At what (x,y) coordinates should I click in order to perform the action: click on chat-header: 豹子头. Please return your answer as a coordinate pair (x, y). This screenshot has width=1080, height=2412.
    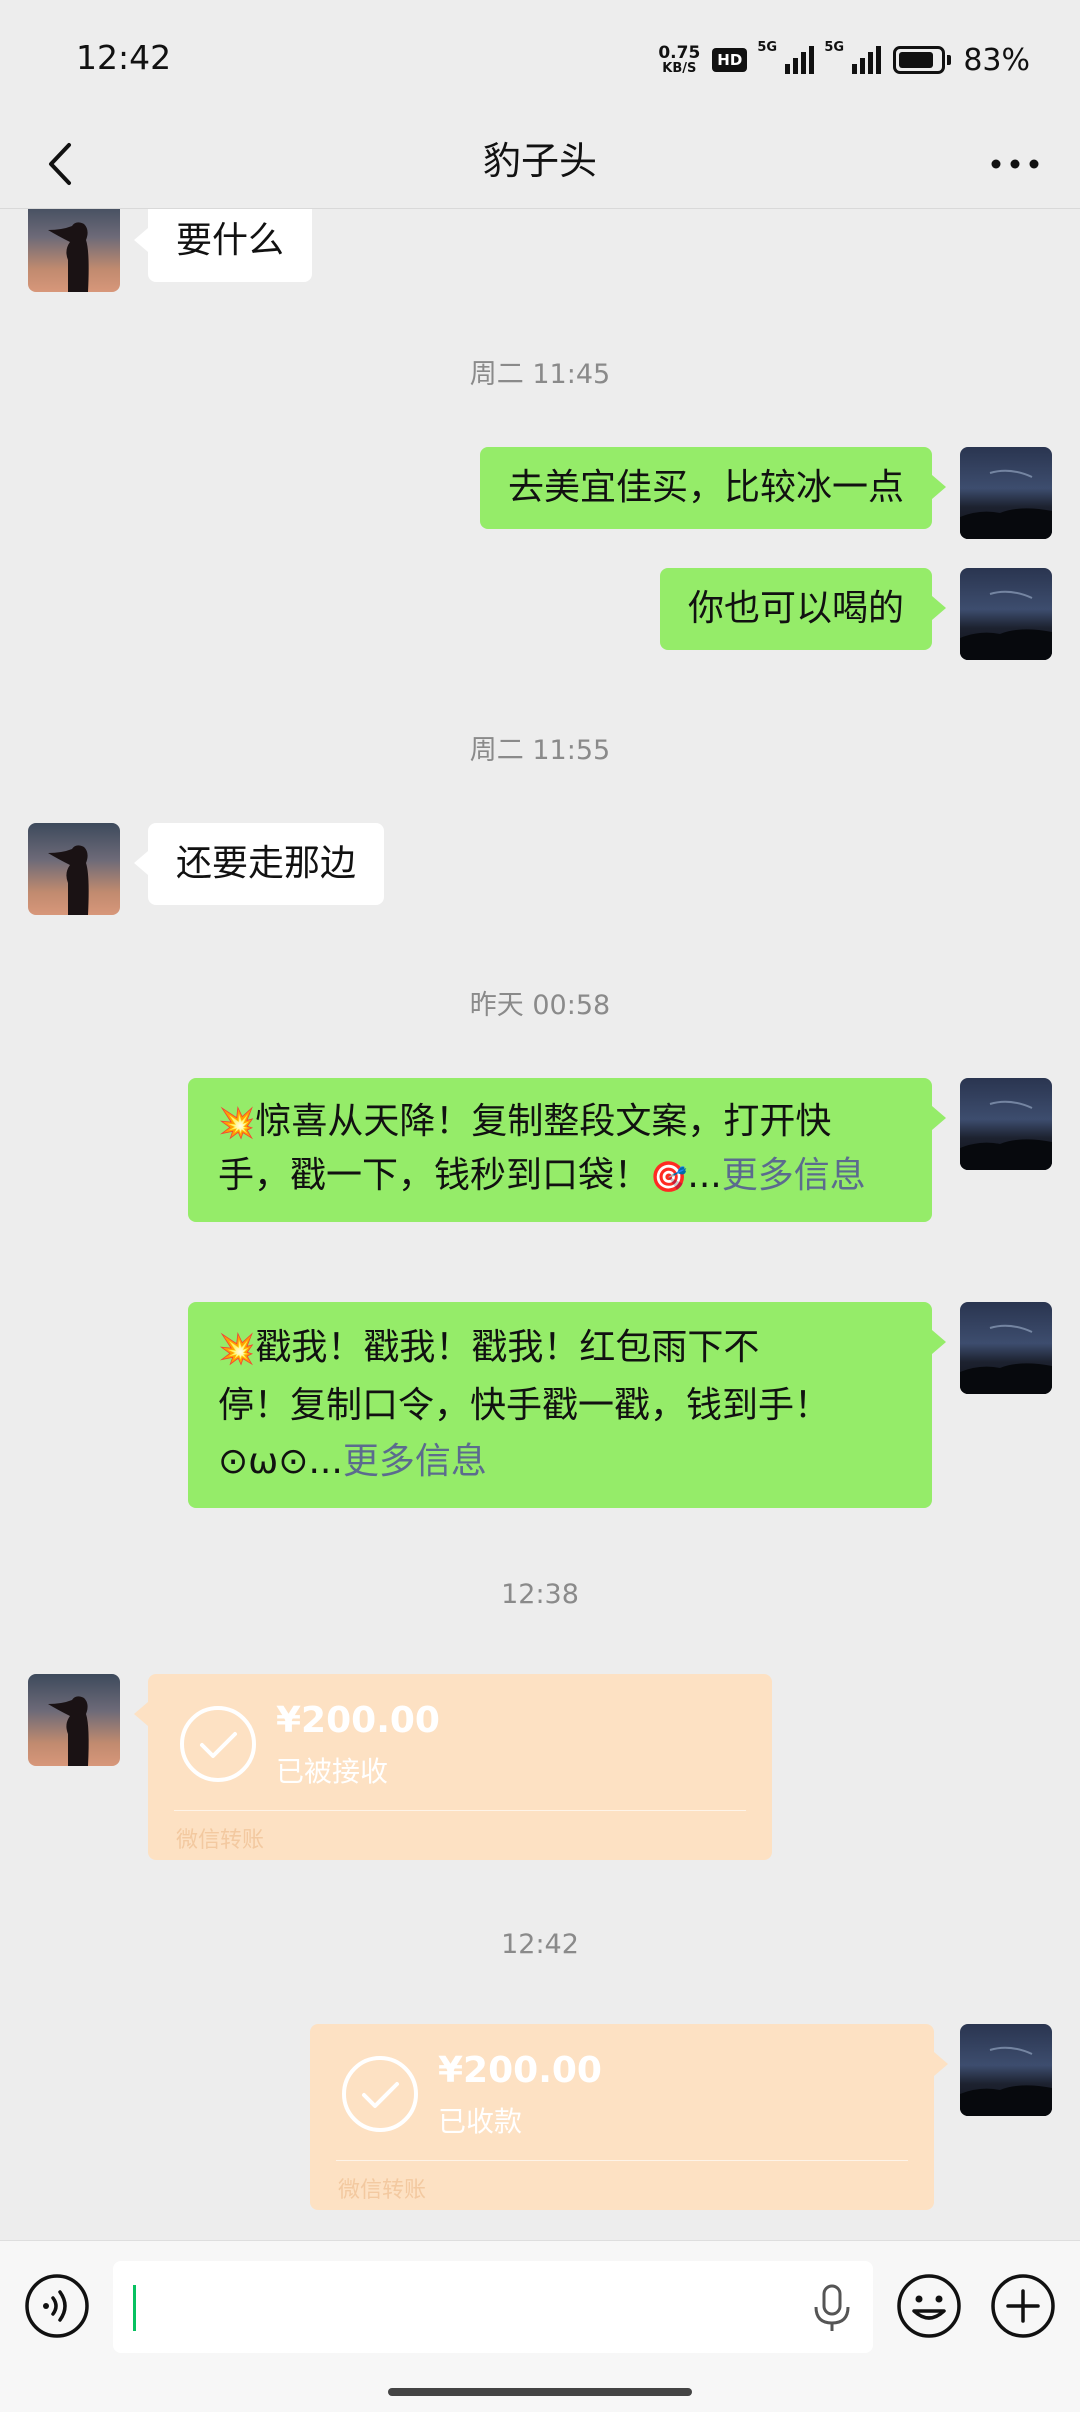
    Looking at the image, I should click on (540, 164).